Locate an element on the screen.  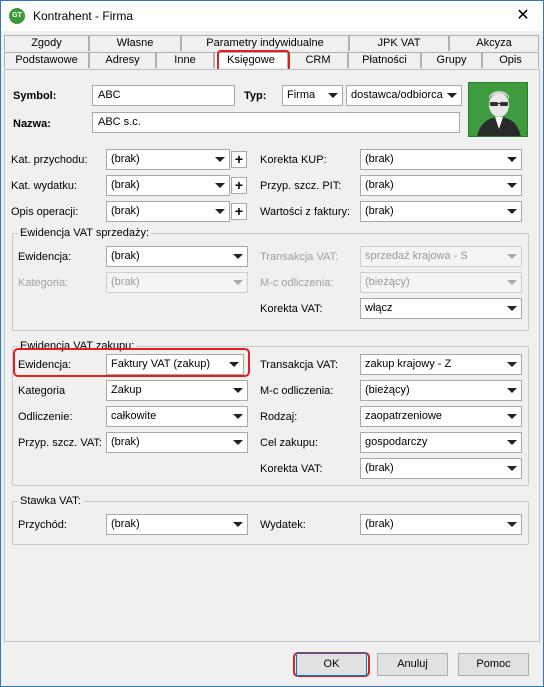
tab-jpk-vat: JPK VAT is located at coordinates (399, 43).